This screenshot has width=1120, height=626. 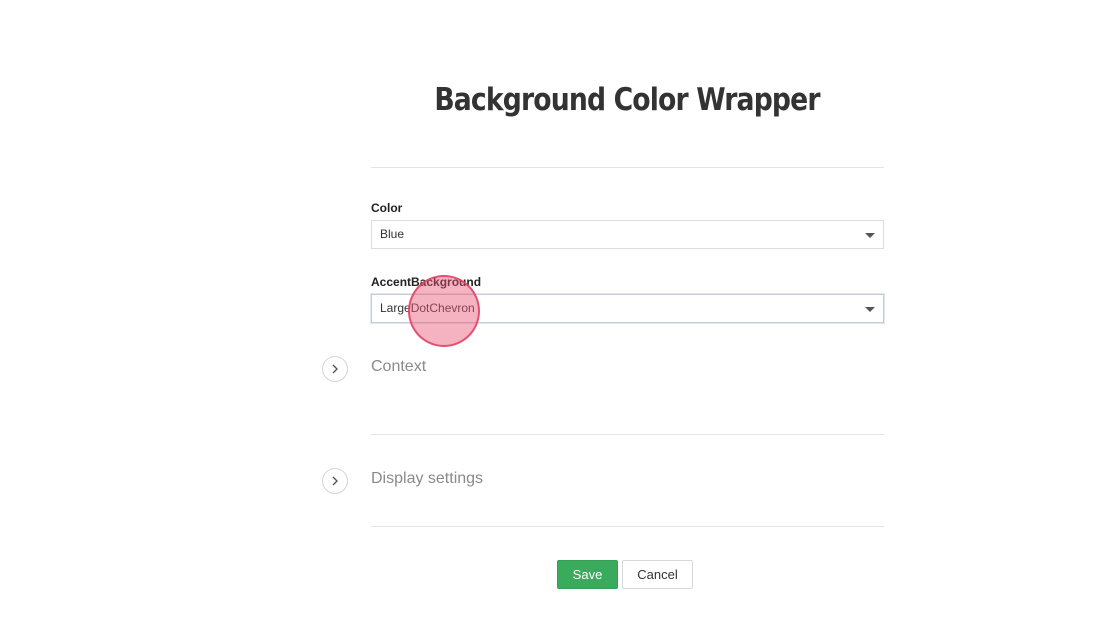 I want to click on save-button: Save, so click(x=587, y=574).